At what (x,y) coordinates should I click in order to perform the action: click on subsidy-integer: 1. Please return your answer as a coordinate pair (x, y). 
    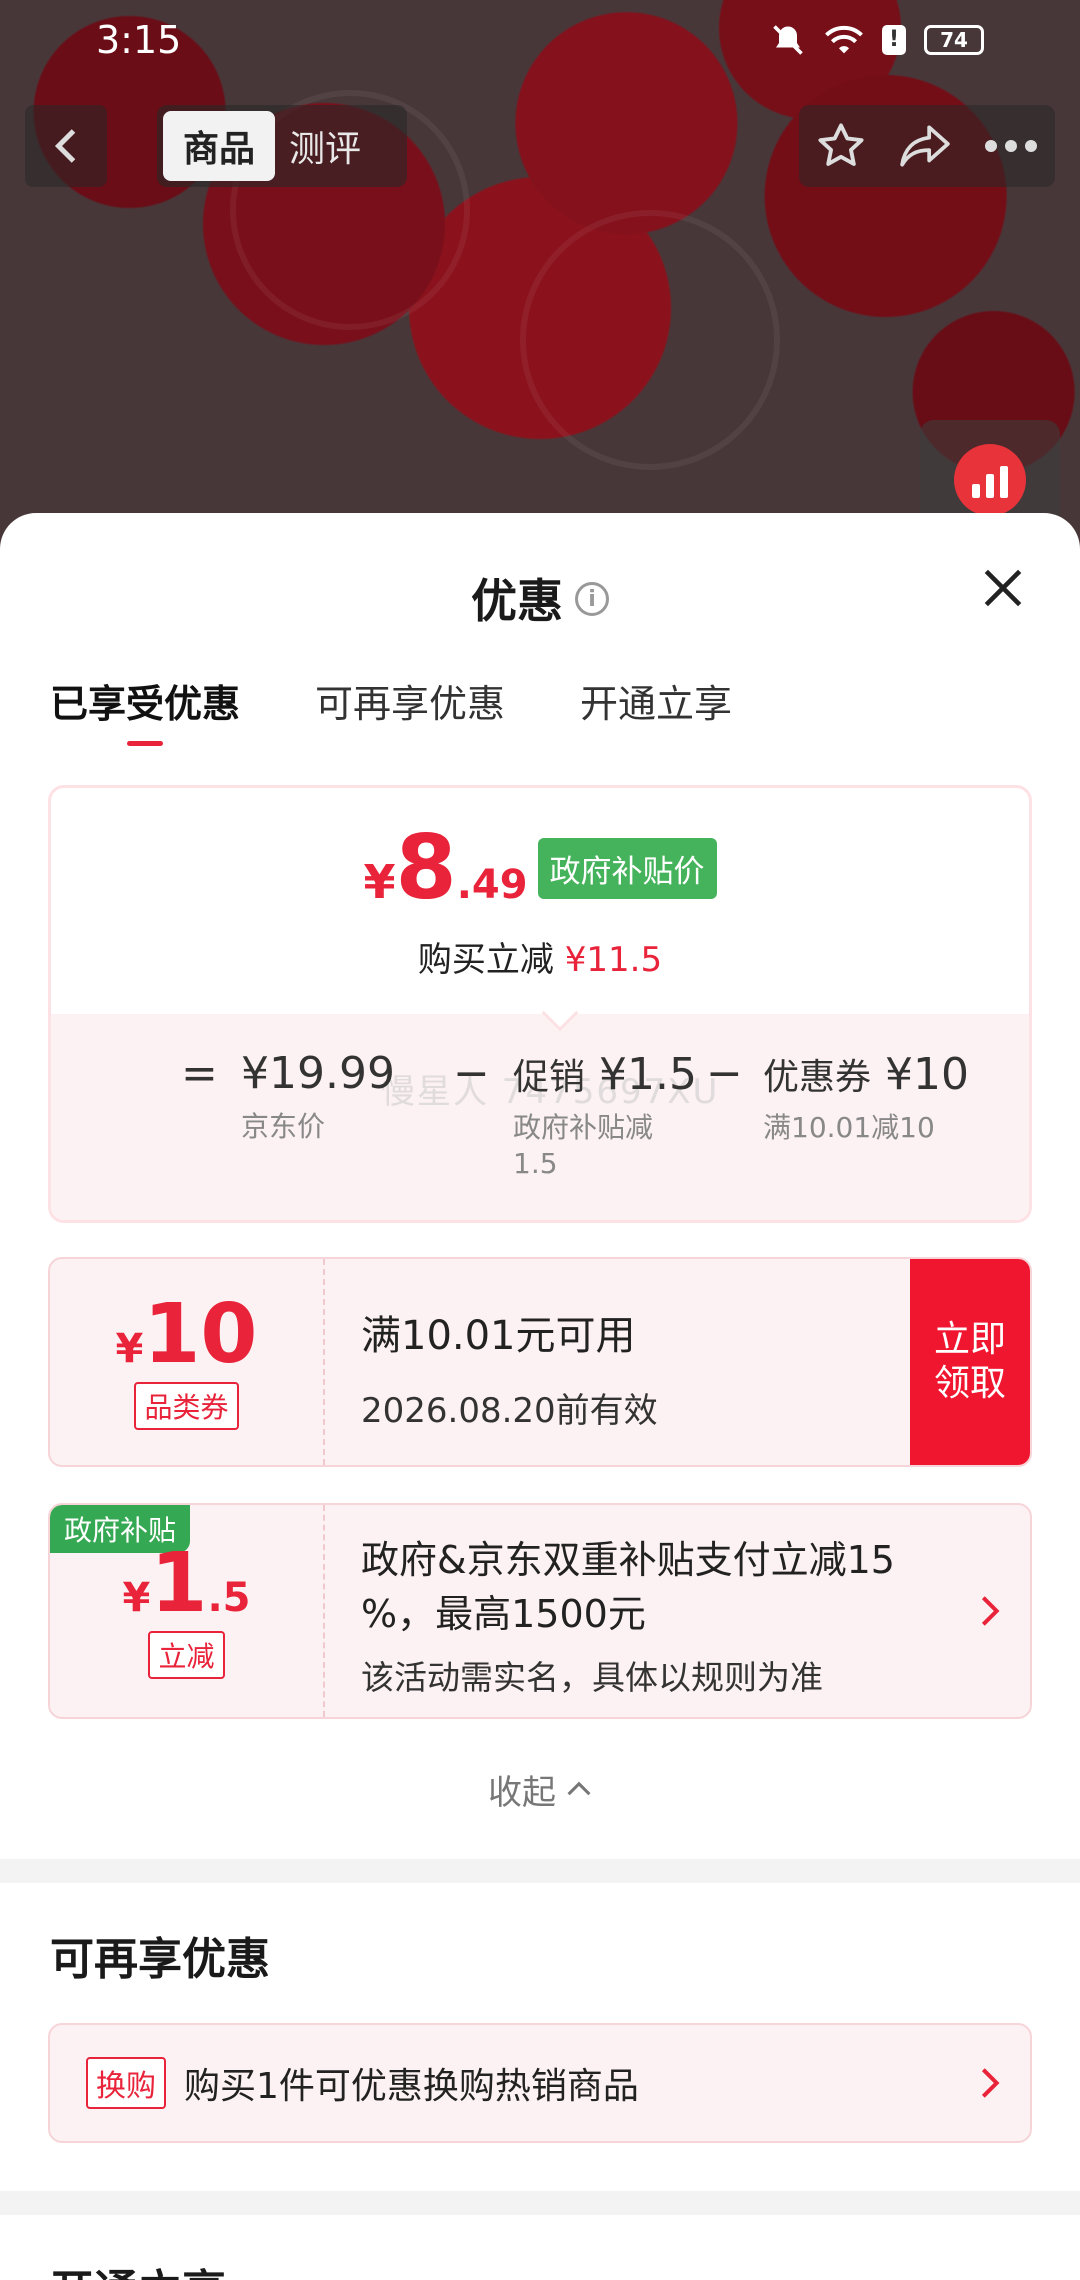
    Looking at the image, I should click on (179, 1583).